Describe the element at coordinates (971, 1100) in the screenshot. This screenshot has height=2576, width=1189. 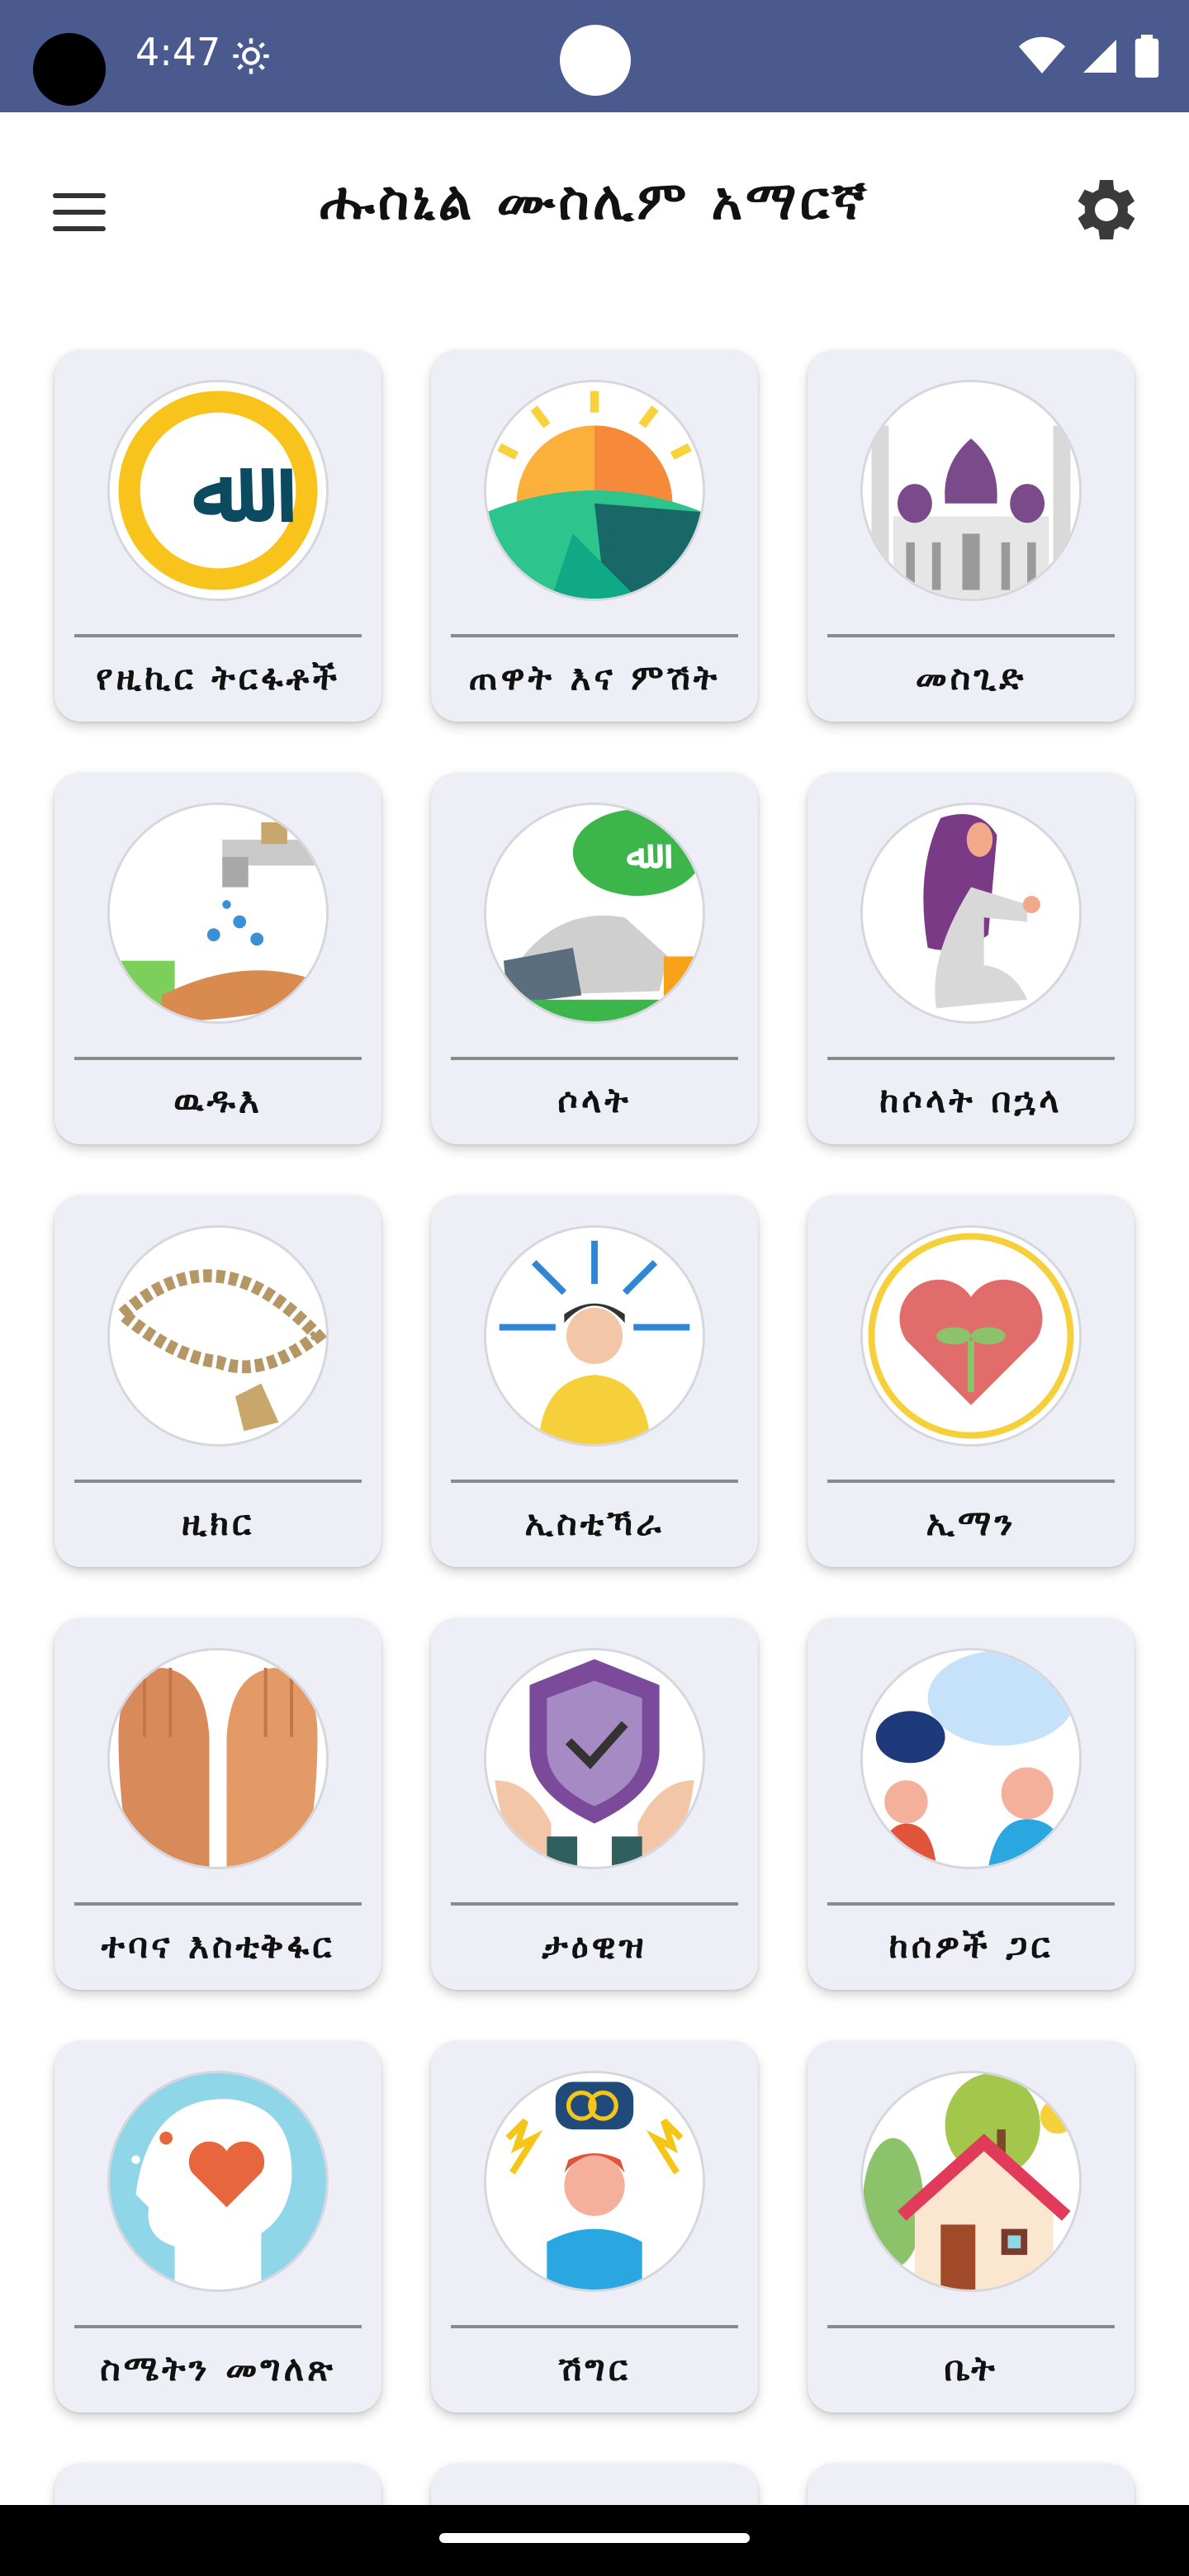
I see `card-label: ከሶላት በኋላ` at that location.